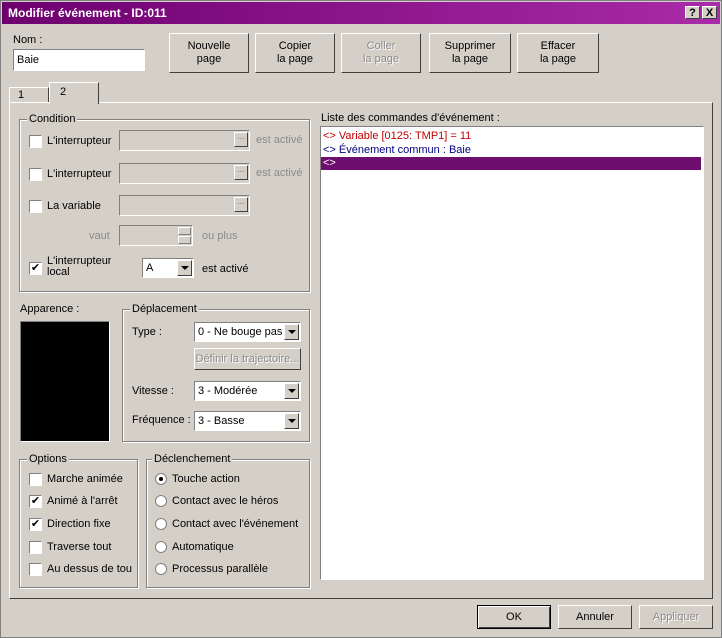 This screenshot has height=638, width=722. Describe the element at coordinates (558, 53) in the screenshot. I see `clear-page-button: Effacer la page` at that location.